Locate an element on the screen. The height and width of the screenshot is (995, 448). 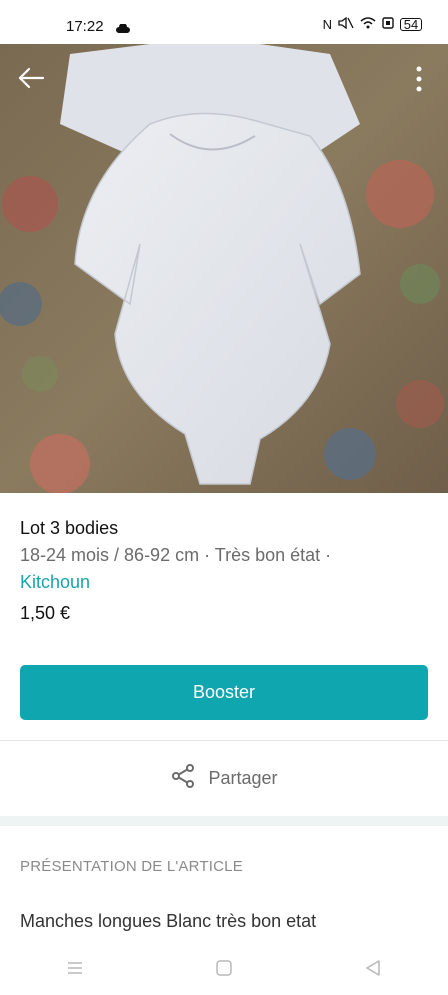
booster-button: Booster is located at coordinates (224, 692).